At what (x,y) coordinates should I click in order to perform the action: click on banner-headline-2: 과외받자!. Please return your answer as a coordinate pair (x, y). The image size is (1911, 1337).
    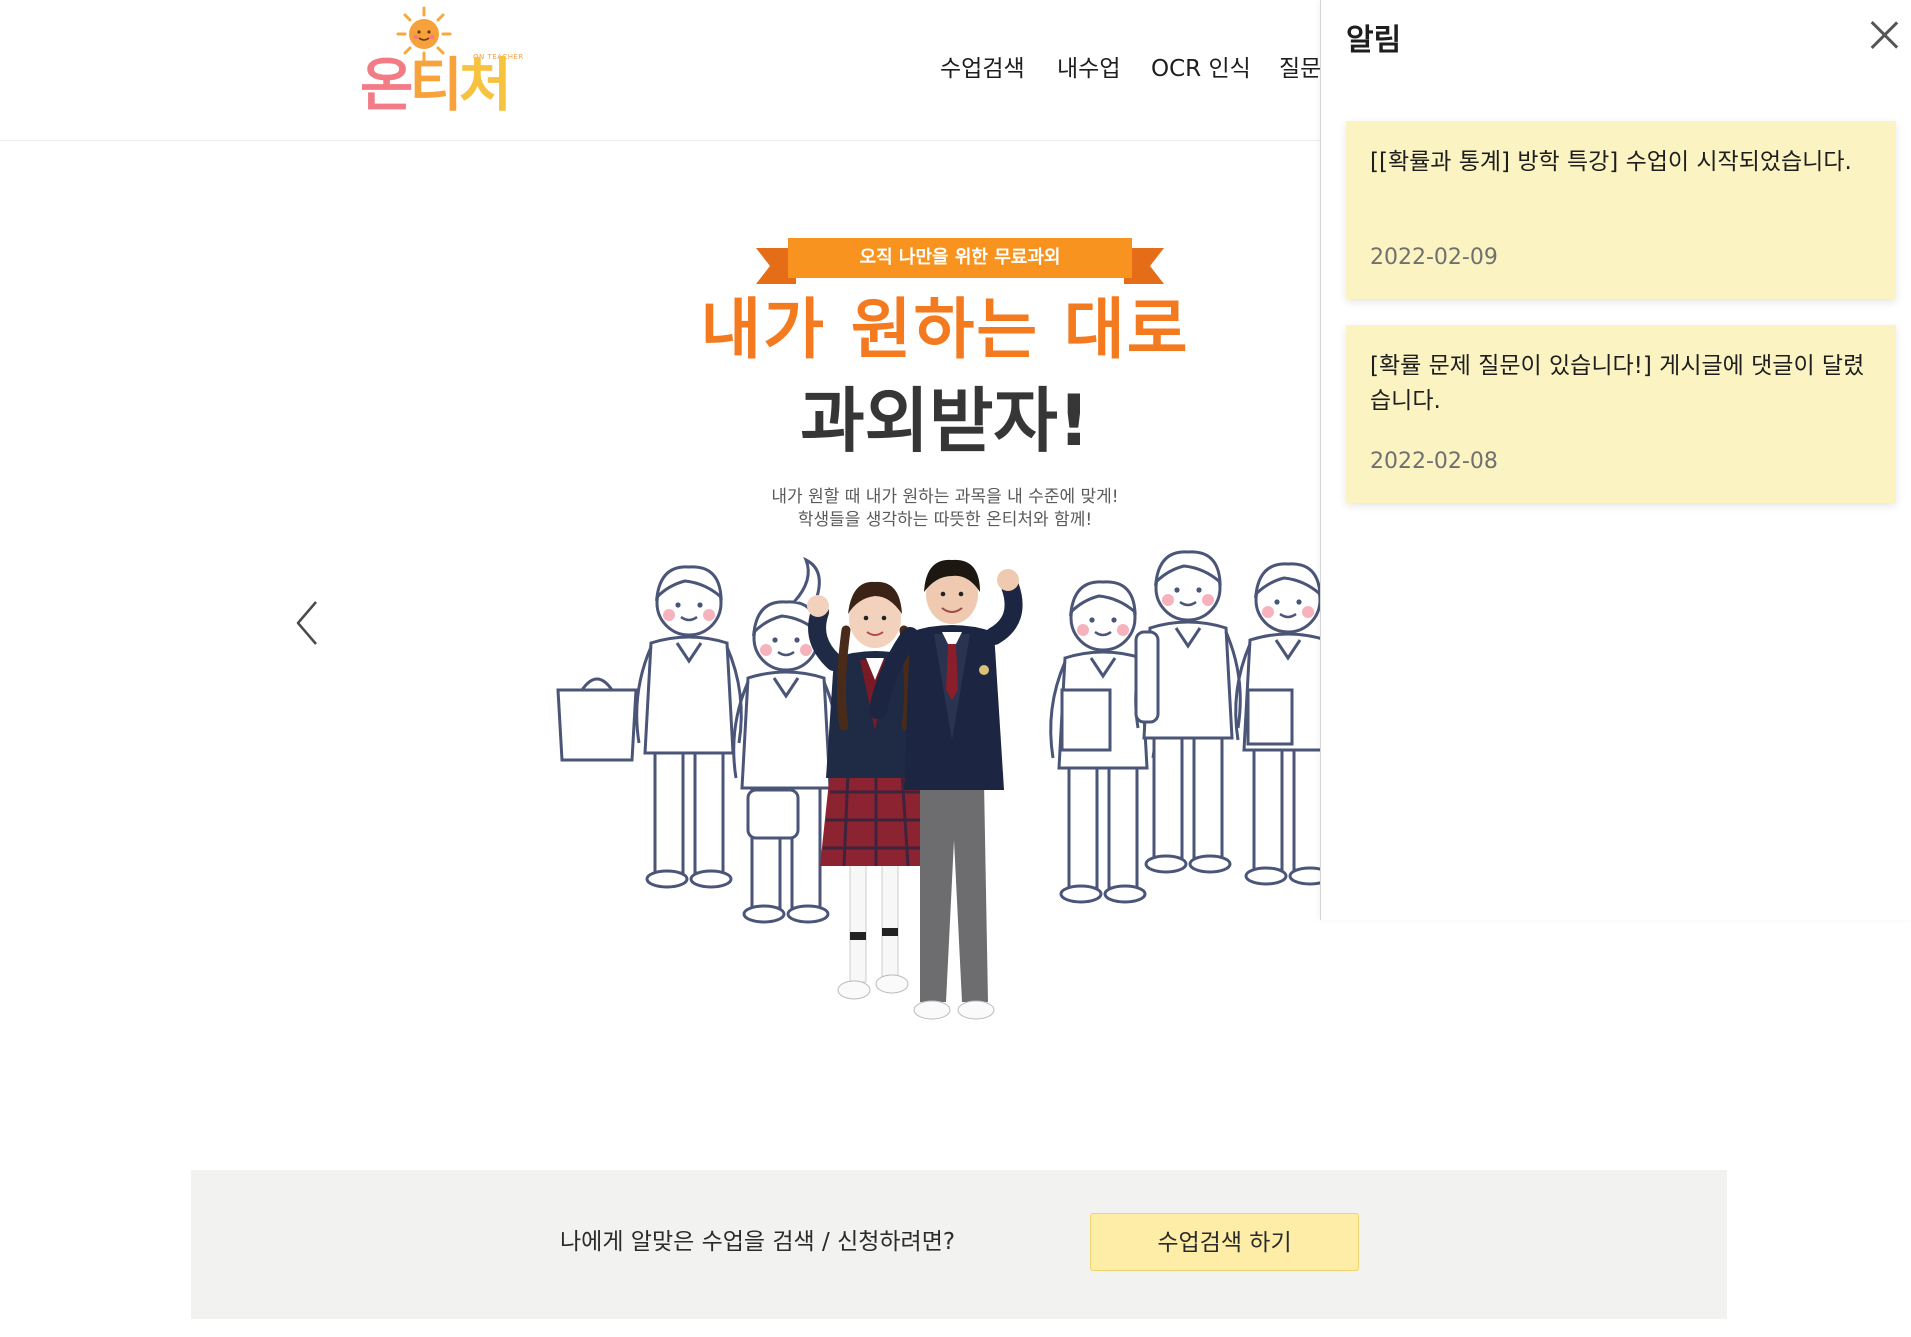
    Looking at the image, I should click on (945, 421).